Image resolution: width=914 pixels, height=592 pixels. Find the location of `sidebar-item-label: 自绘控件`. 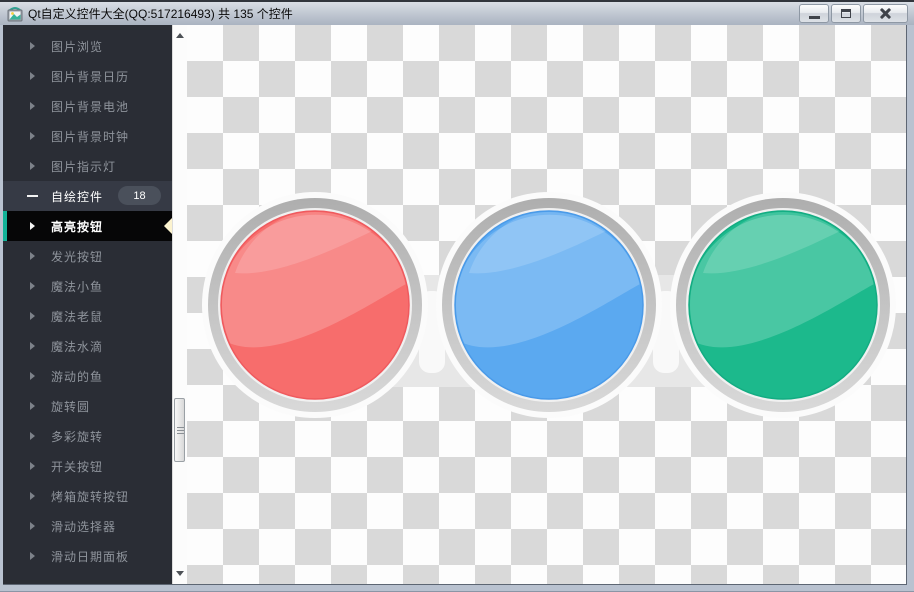

sidebar-item-label: 自绘控件 is located at coordinates (77, 196).